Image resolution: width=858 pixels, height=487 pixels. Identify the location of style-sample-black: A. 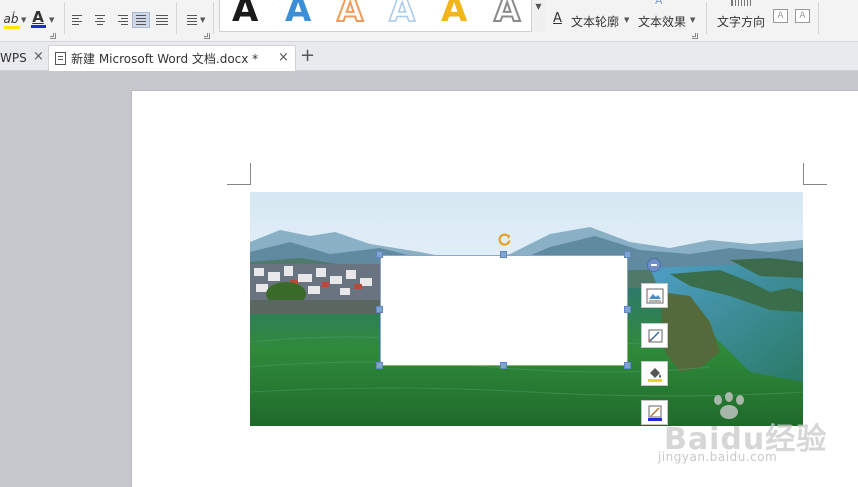
(245, 15).